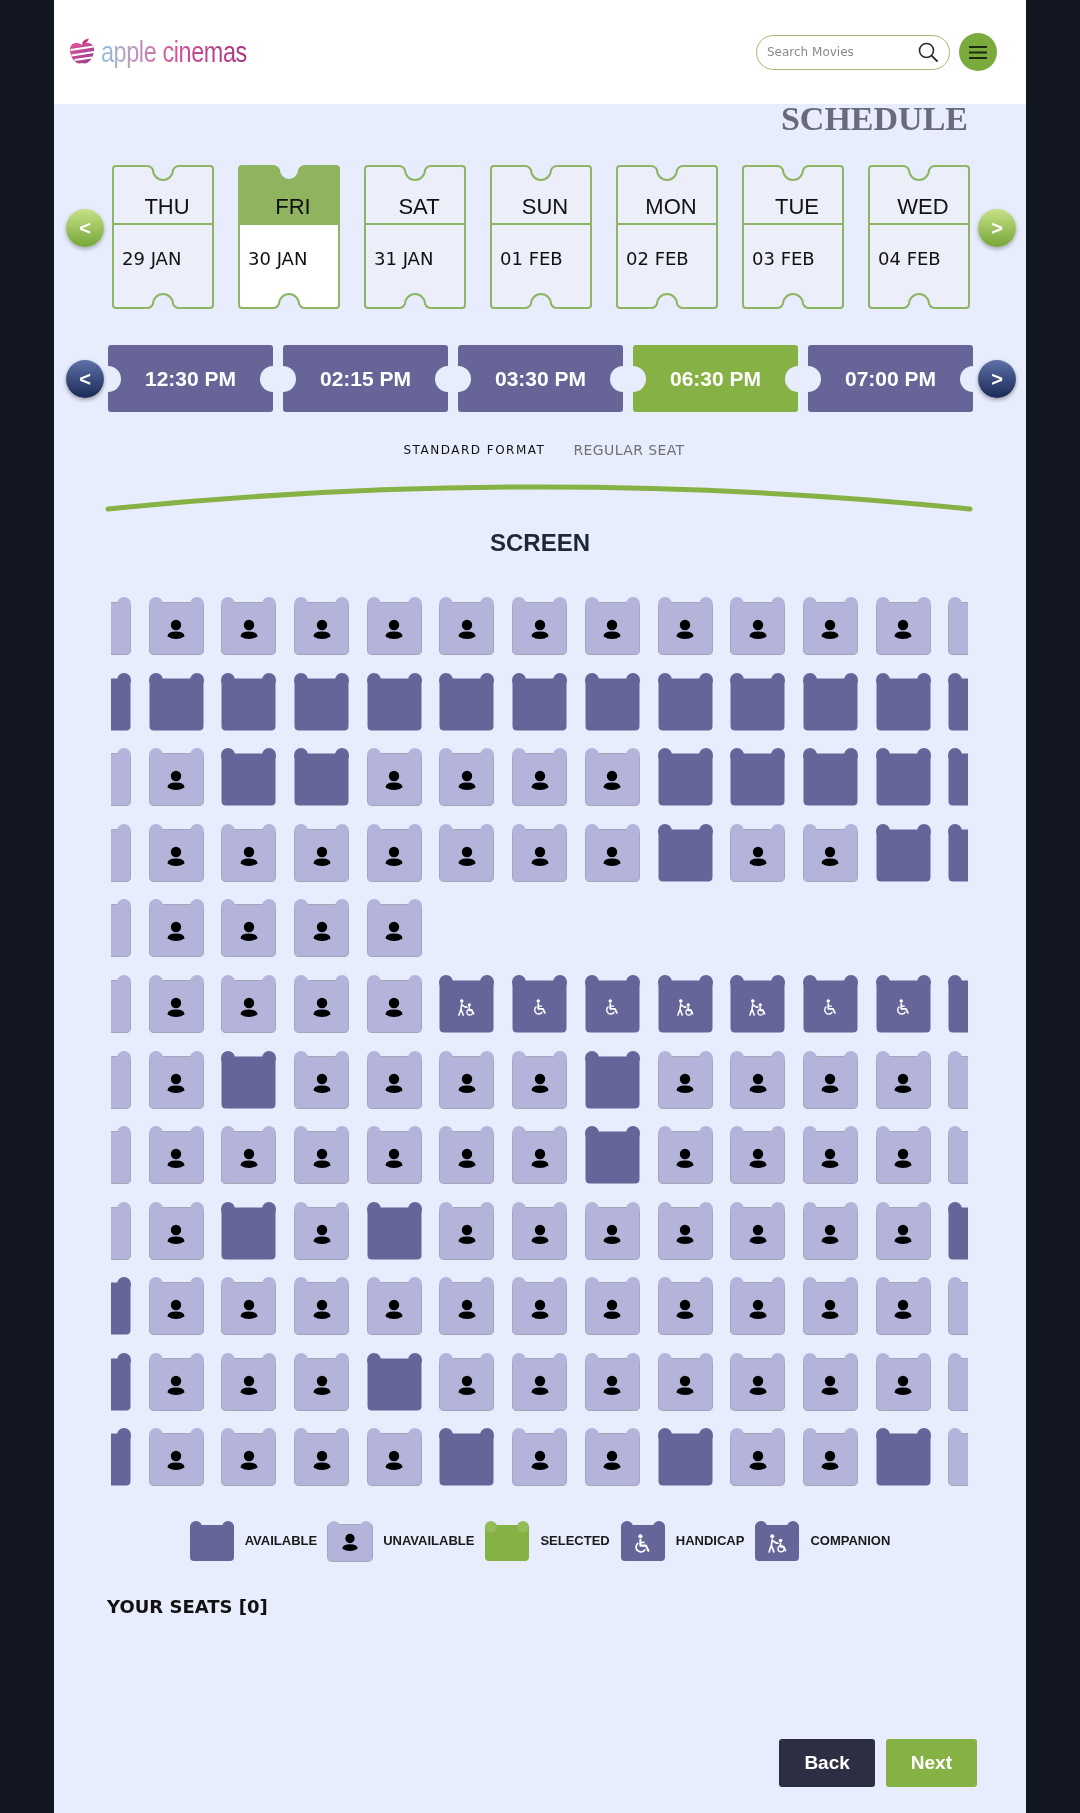 The height and width of the screenshot is (1813, 1080). What do you see at coordinates (827, 1763) in the screenshot?
I see `back-button: Back` at bounding box center [827, 1763].